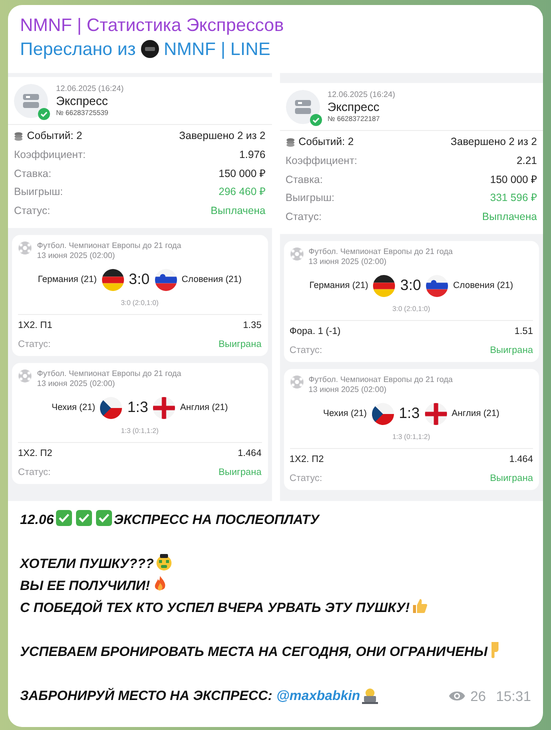 The height and width of the screenshot is (730, 551). I want to click on message-text: ЗАБРОНИРУЙ МЕСТО НА ЭКСПРЕСС:, so click(146, 695).